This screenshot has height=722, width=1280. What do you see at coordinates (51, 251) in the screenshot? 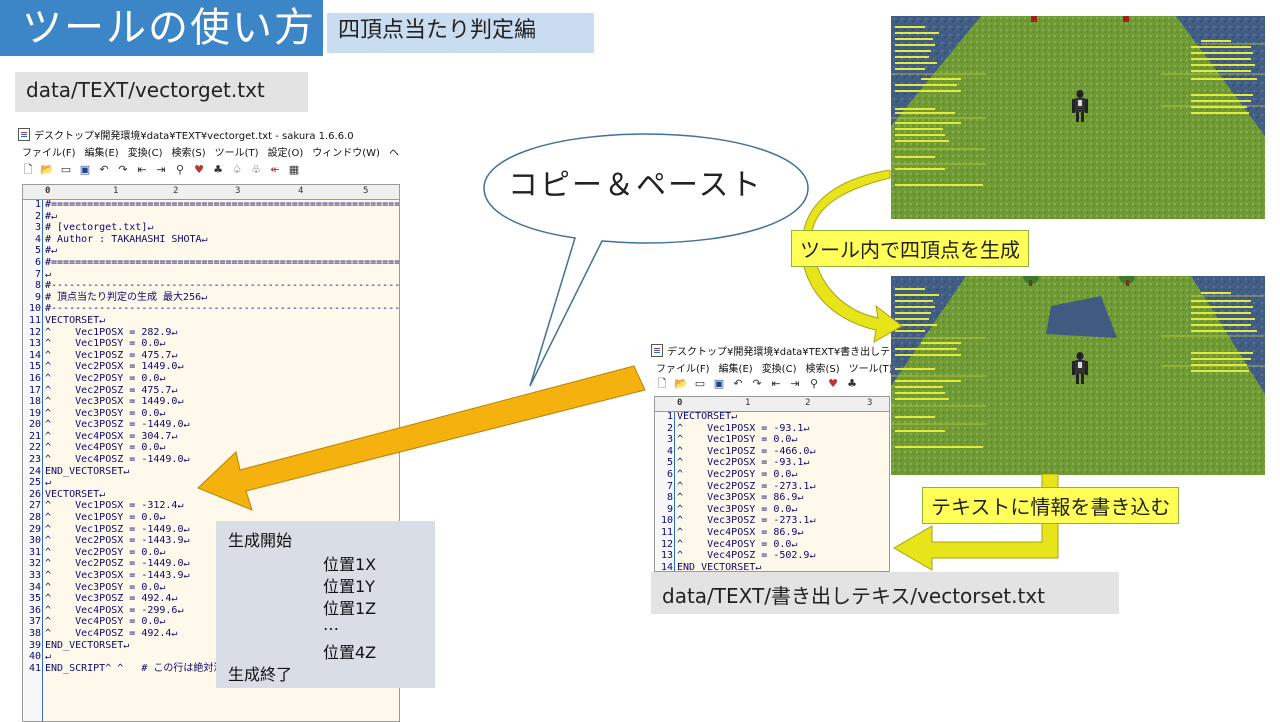
I see `code-text: #↵` at bounding box center [51, 251].